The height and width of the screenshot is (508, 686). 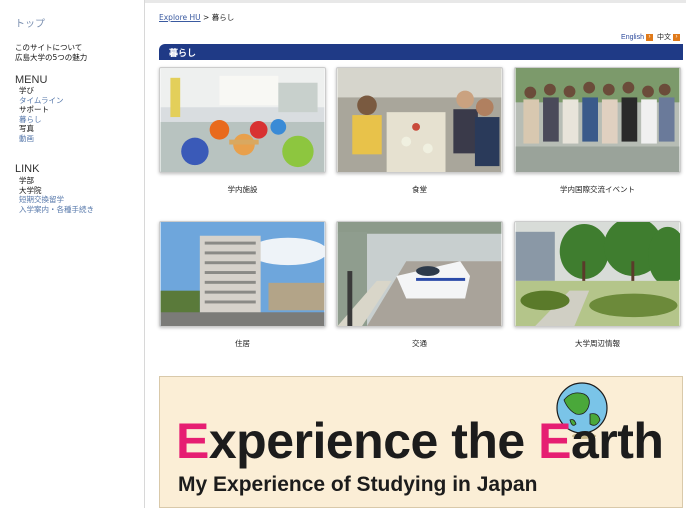 I want to click on link-item-graduate: 大学院, so click(x=56, y=191).